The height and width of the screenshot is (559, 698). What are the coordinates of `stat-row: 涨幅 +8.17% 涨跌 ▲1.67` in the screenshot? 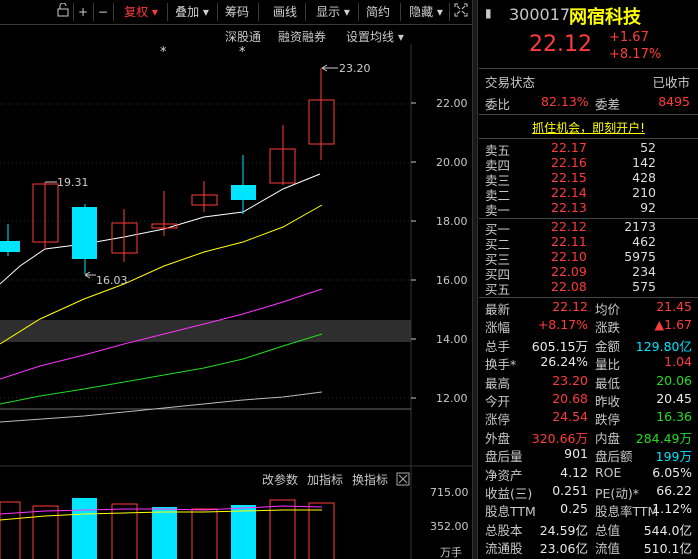 It's located at (588, 326).